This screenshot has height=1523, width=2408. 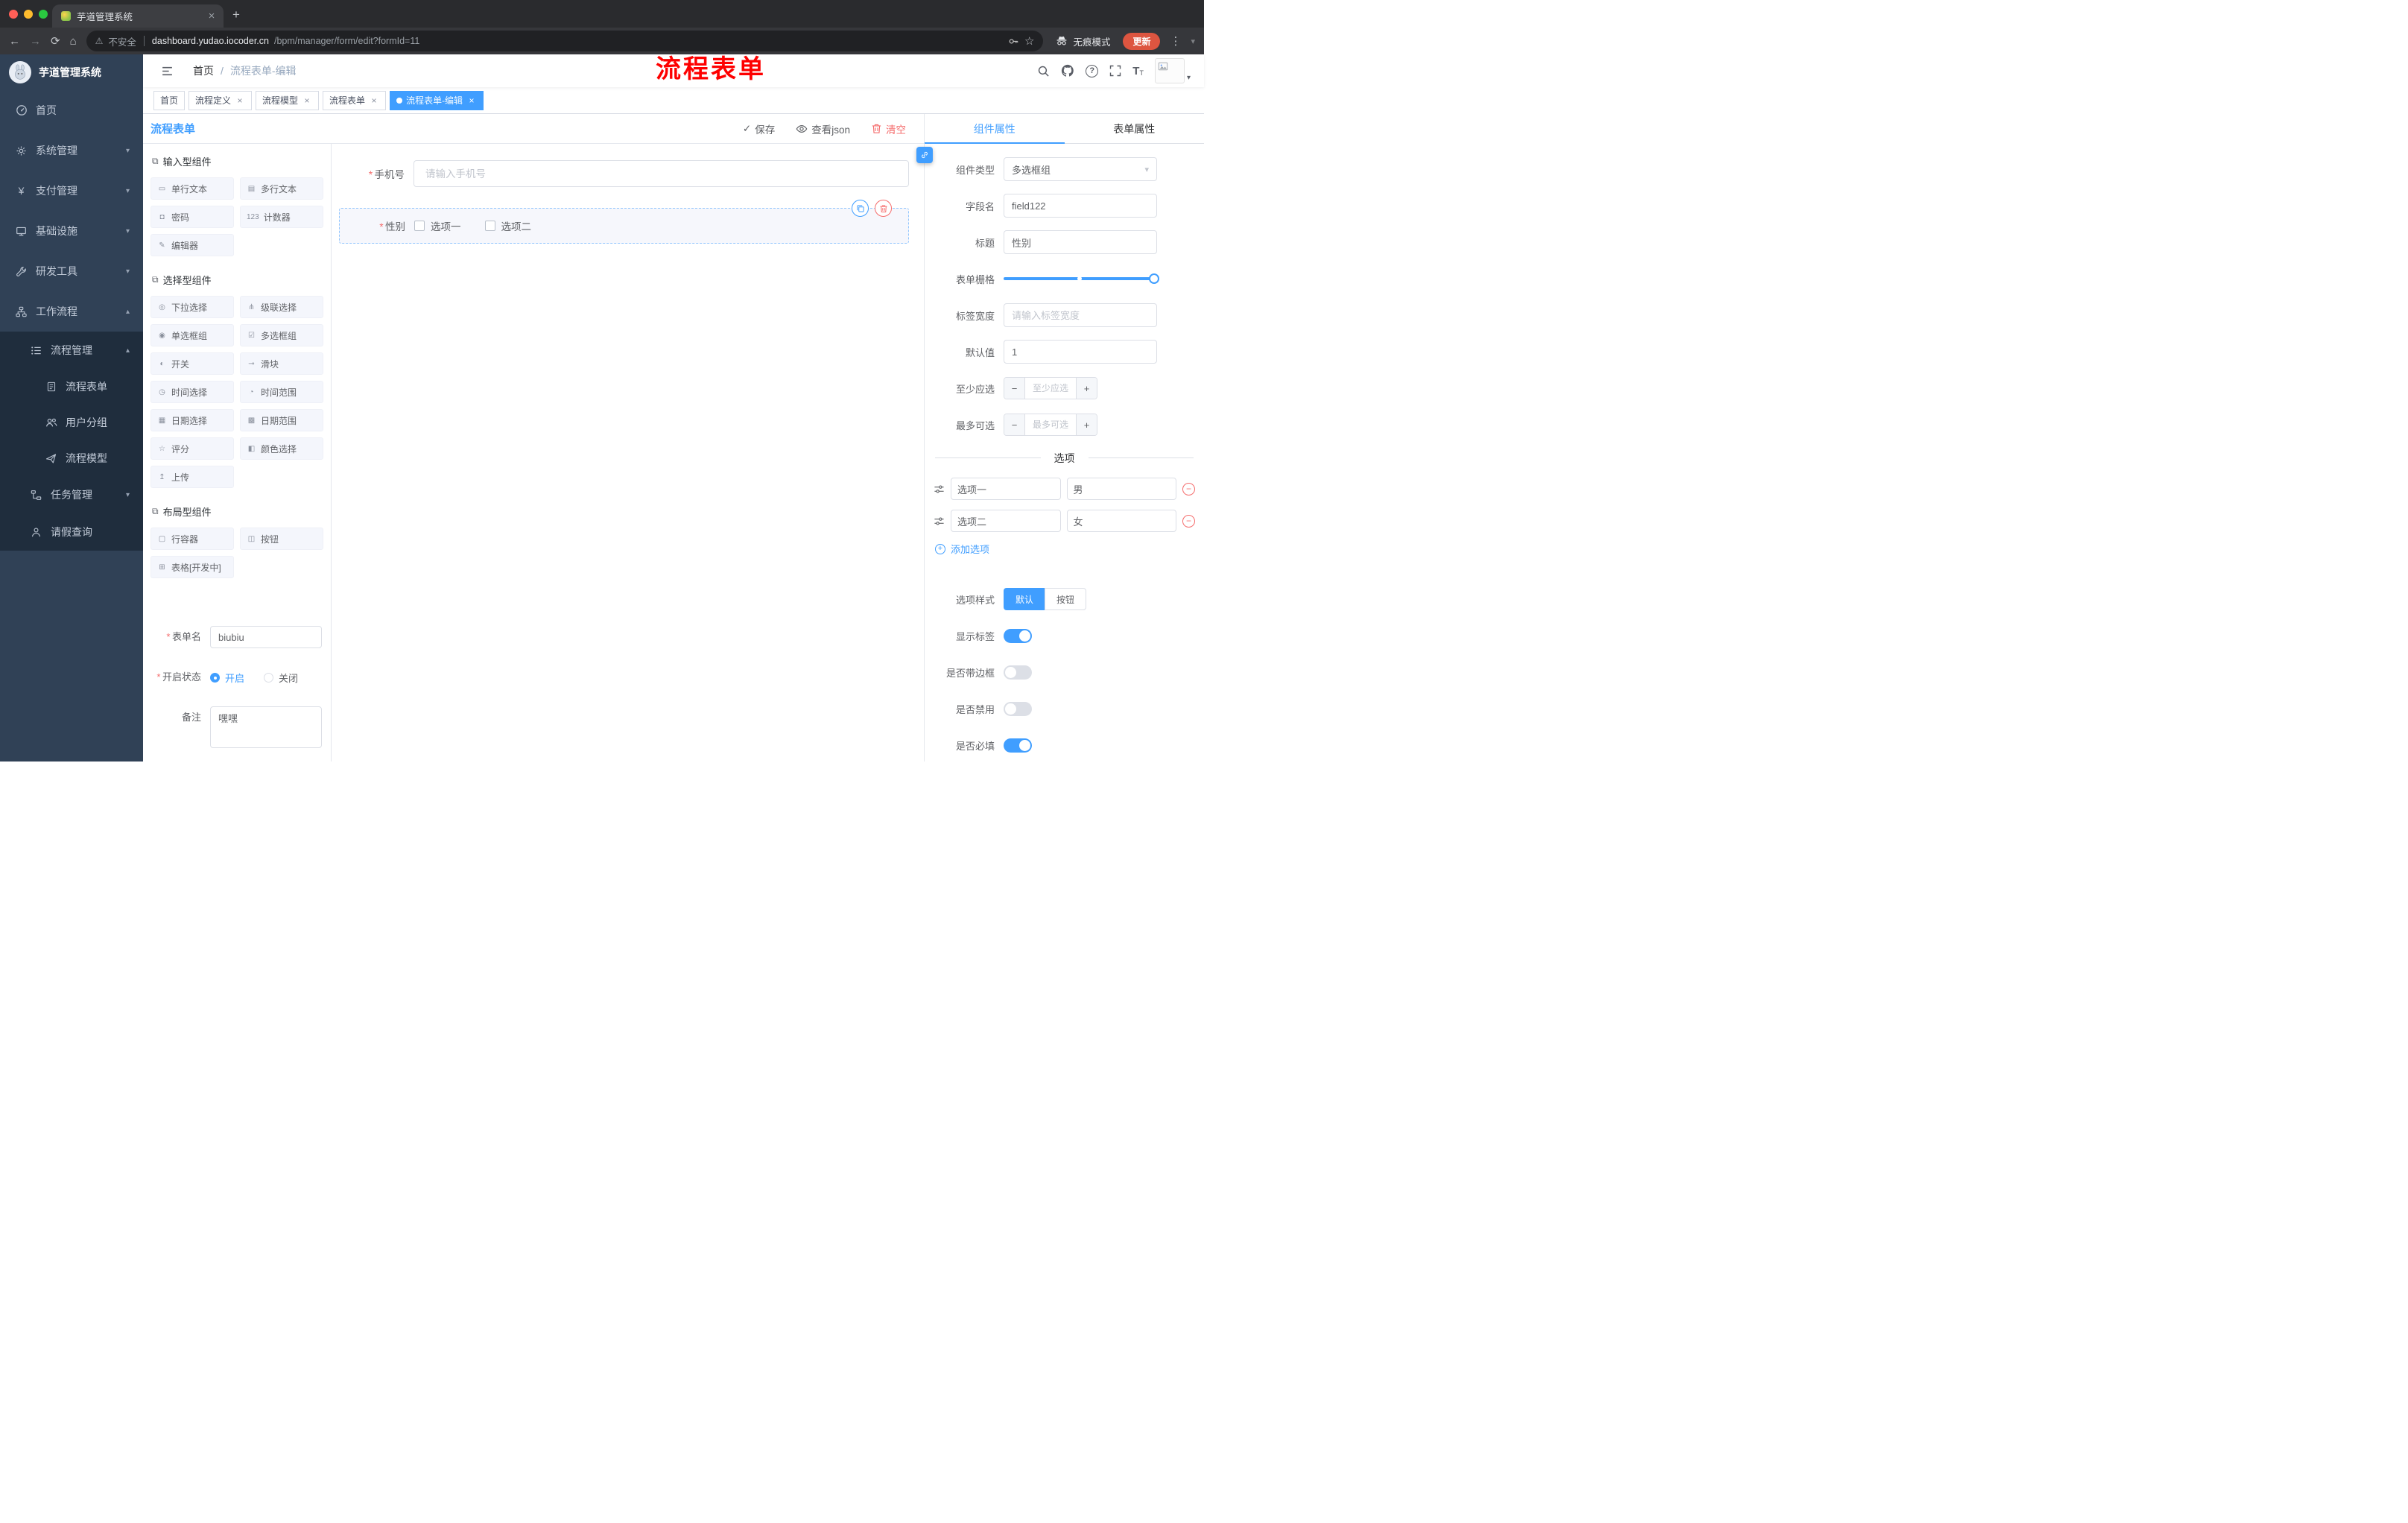 What do you see at coordinates (236, 15) in the screenshot?
I see `new-tab-button: +` at bounding box center [236, 15].